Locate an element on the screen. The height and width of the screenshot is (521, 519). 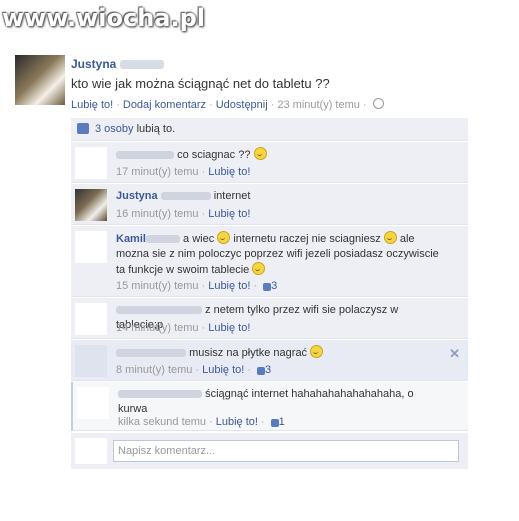
comment-time: 17 minut(y) temu is located at coordinates (157, 172).